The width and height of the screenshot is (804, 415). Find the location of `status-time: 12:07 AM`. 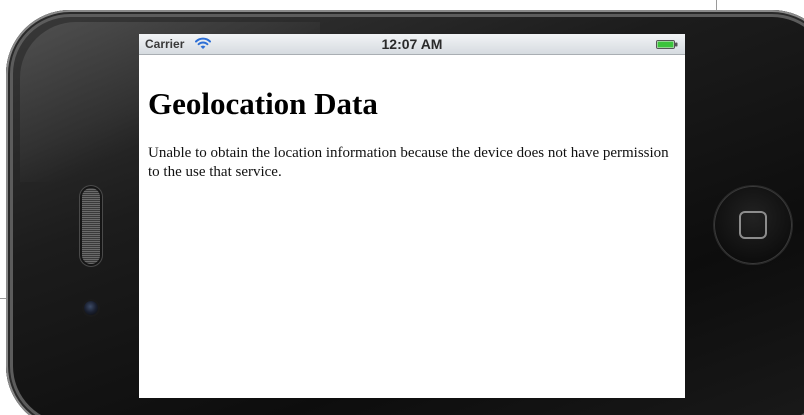

status-time: 12:07 AM is located at coordinates (412, 44).